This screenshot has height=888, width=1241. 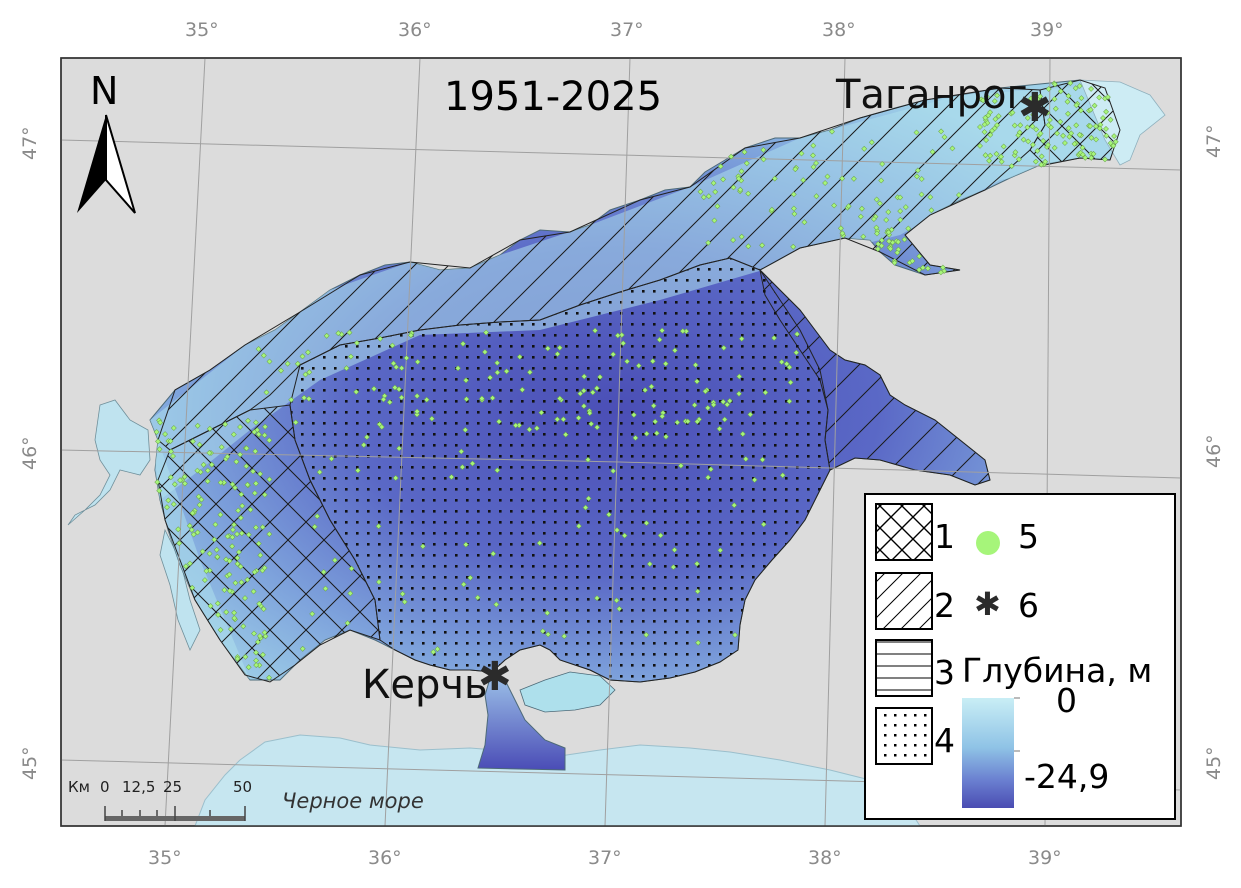 I want to click on svg-text: 12,5, so click(x=138, y=787).